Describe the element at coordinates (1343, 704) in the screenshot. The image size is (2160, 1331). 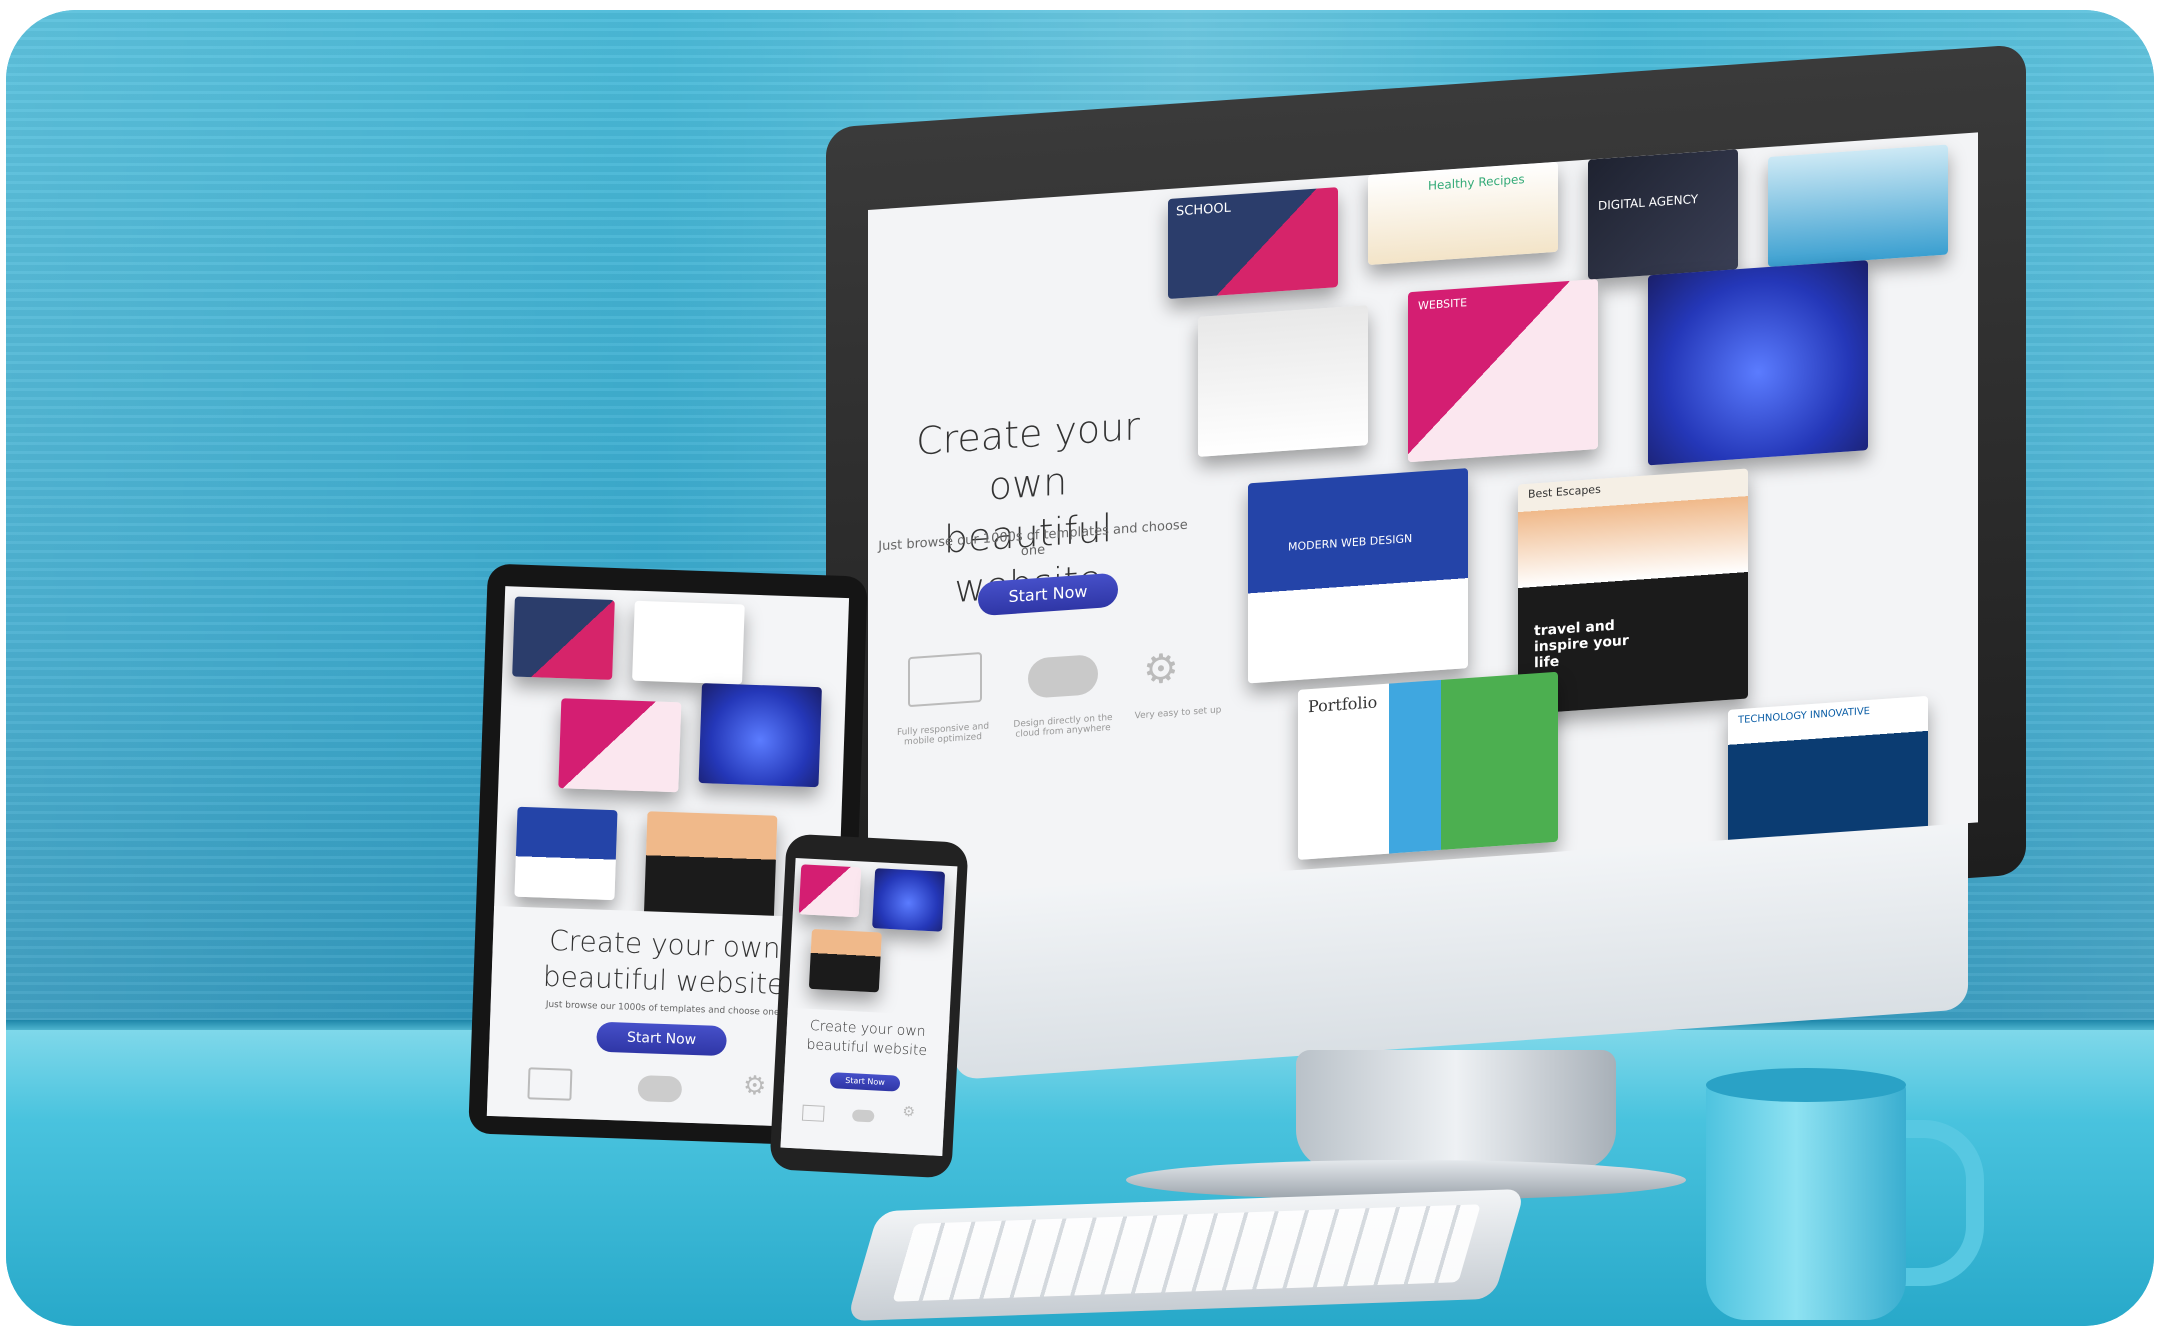
I see `tile-label: Portfolio` at that location.